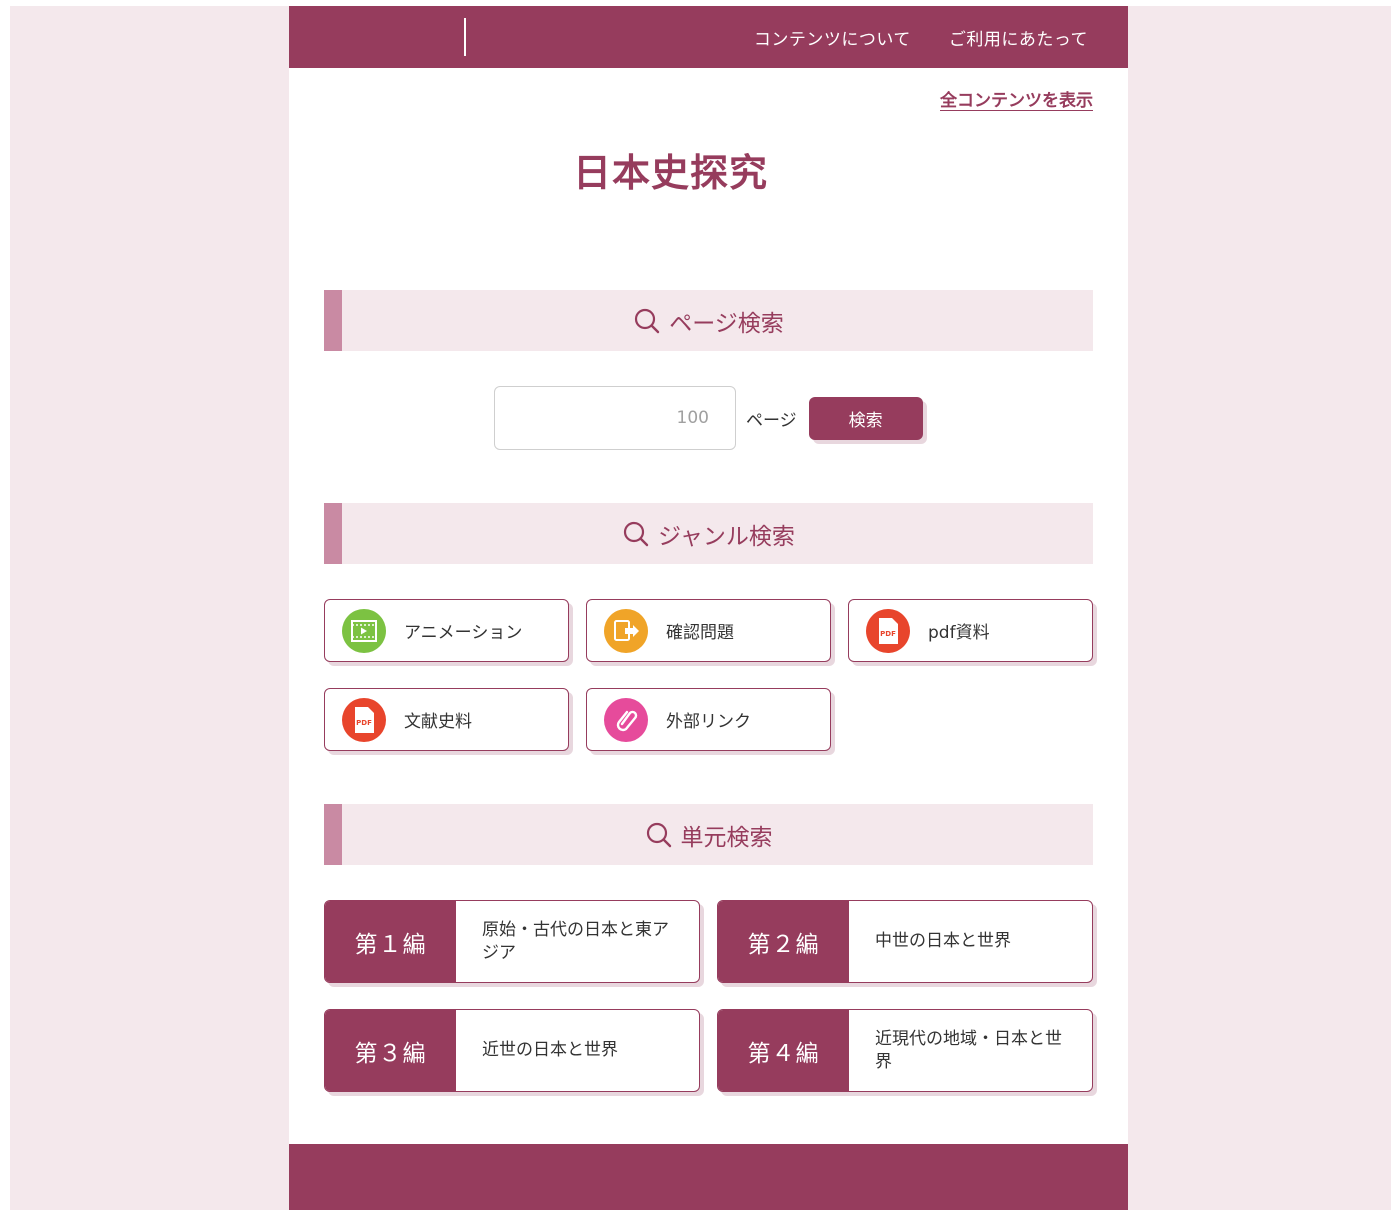  What do you see at coordinates (438, 722) in the screenshot?
I see `genre-label: 文献史料` at bounding box center [438, 722].